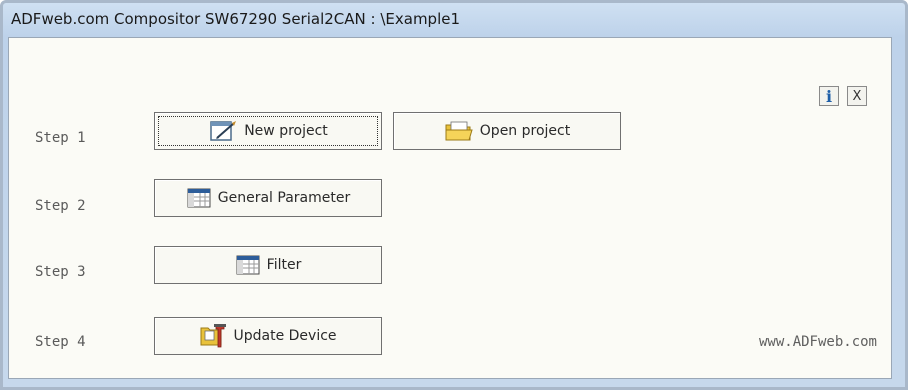  What do you see at coordinates (817, 342) in the screenshot?
I see `website-url: www.ADFweb.com` at bounding box center [817, 342].